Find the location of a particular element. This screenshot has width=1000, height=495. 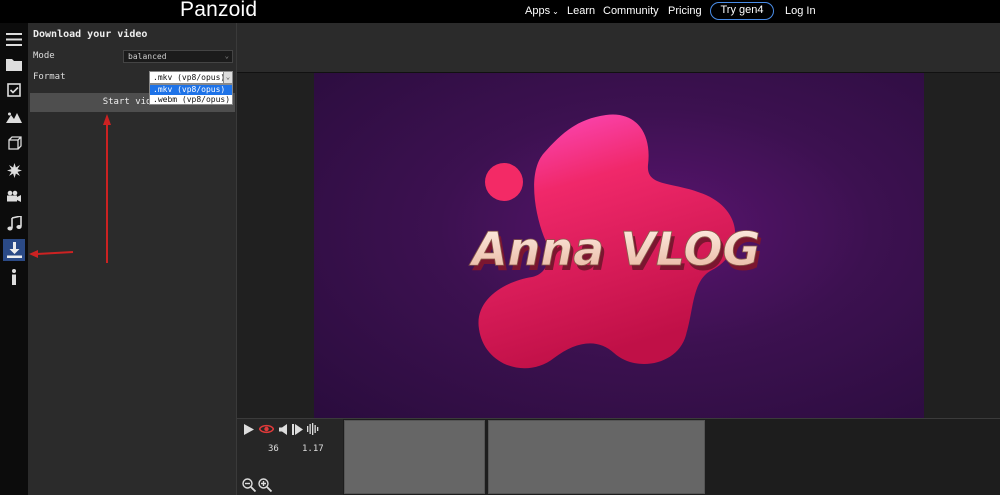

eye-icon is located at coordinates (266, 429).